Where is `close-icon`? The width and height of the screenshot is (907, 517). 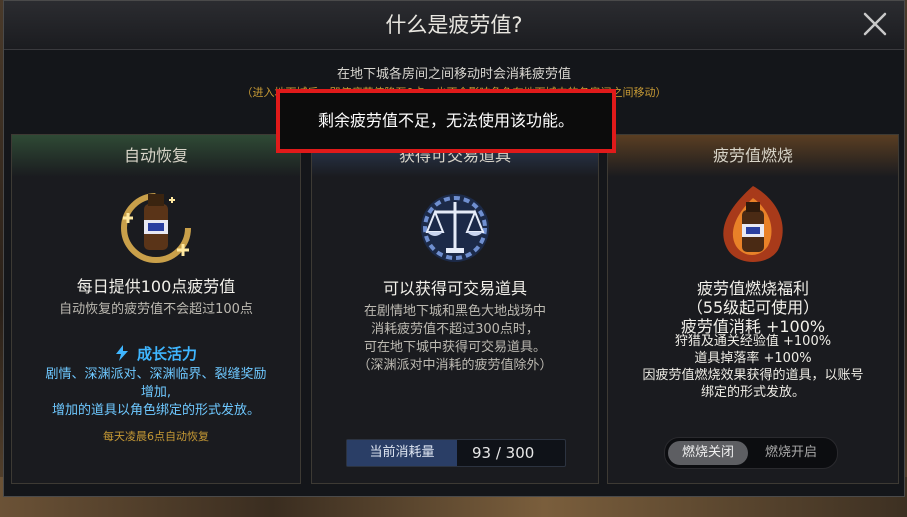
close-icon is located at coordinates (875, 24).